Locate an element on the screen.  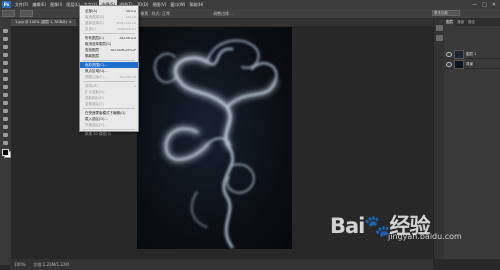
style-select: 样式: 正常 is located at coordinates (160, 14).